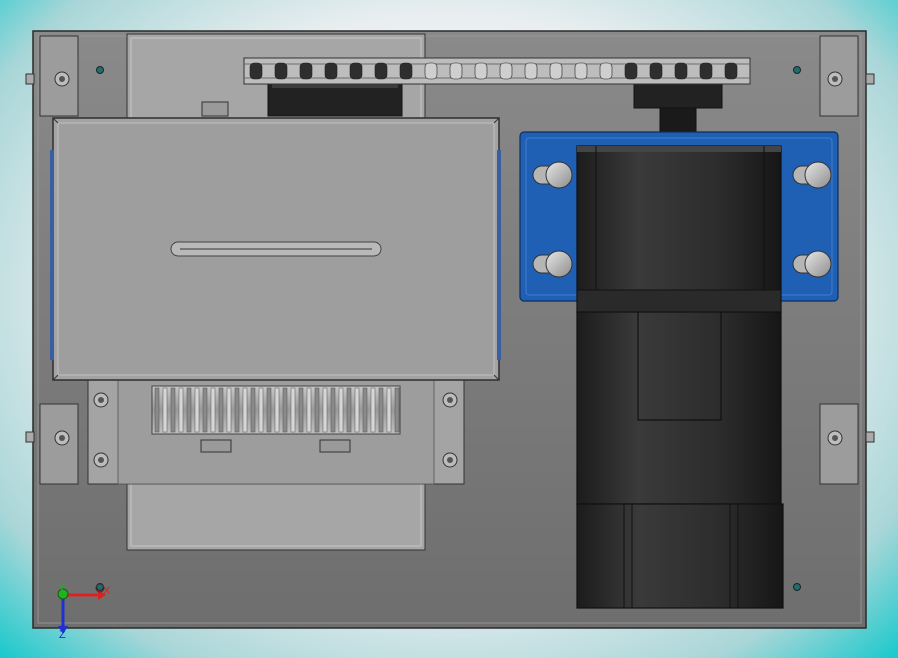  What do you see at coordinates (276, 410) in the screenshot?
I see `spur-gear-train` at bounding box center [276, 410].